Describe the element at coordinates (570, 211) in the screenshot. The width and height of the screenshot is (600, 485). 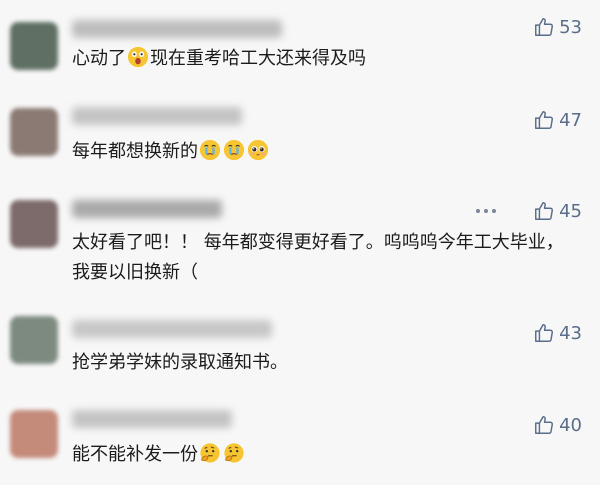
I see `like-count: 45` at that location.